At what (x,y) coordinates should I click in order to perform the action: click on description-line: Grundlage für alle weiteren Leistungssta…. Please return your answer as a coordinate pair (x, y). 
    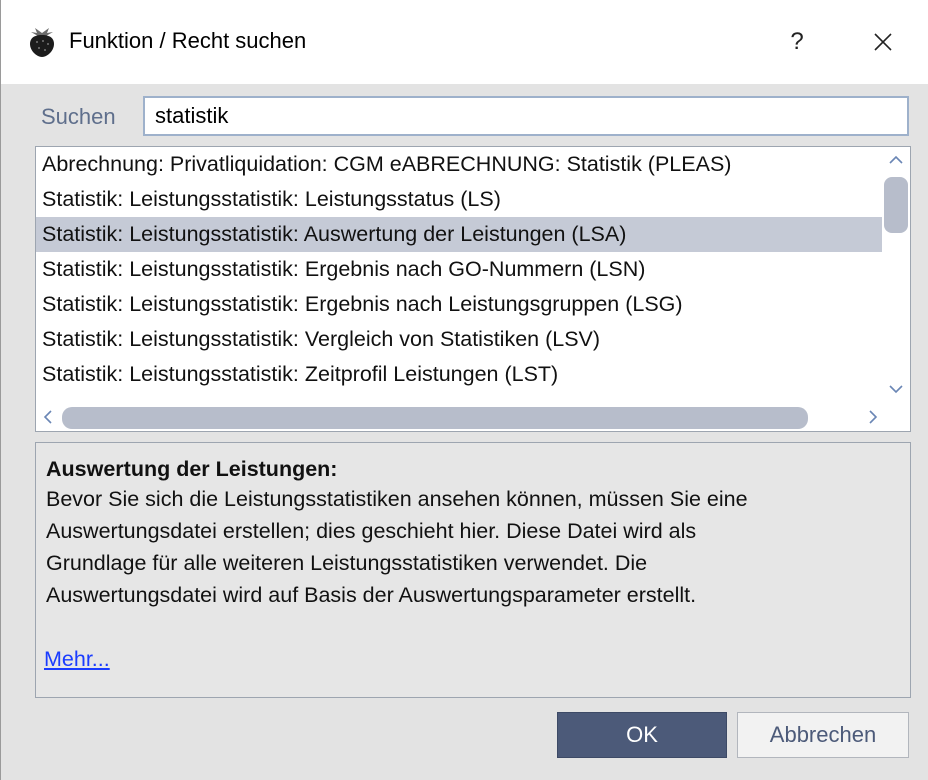
    Looking at the image, I should click on (347, 563).